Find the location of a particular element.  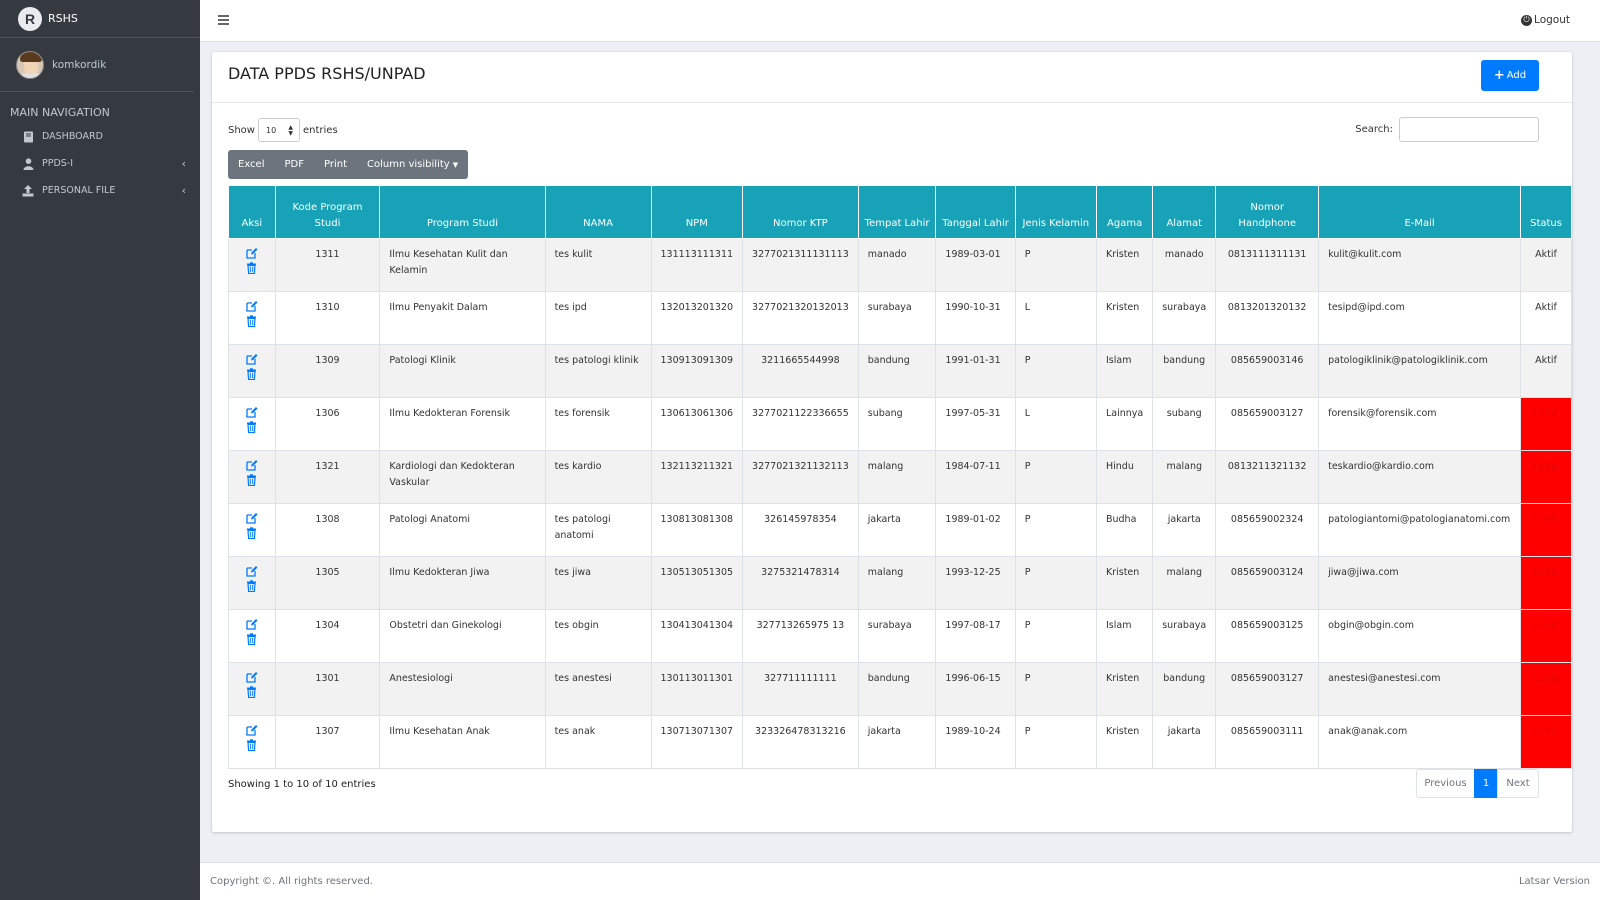

table-cell: 1993-12-25 is located at coordinates (975, 583).